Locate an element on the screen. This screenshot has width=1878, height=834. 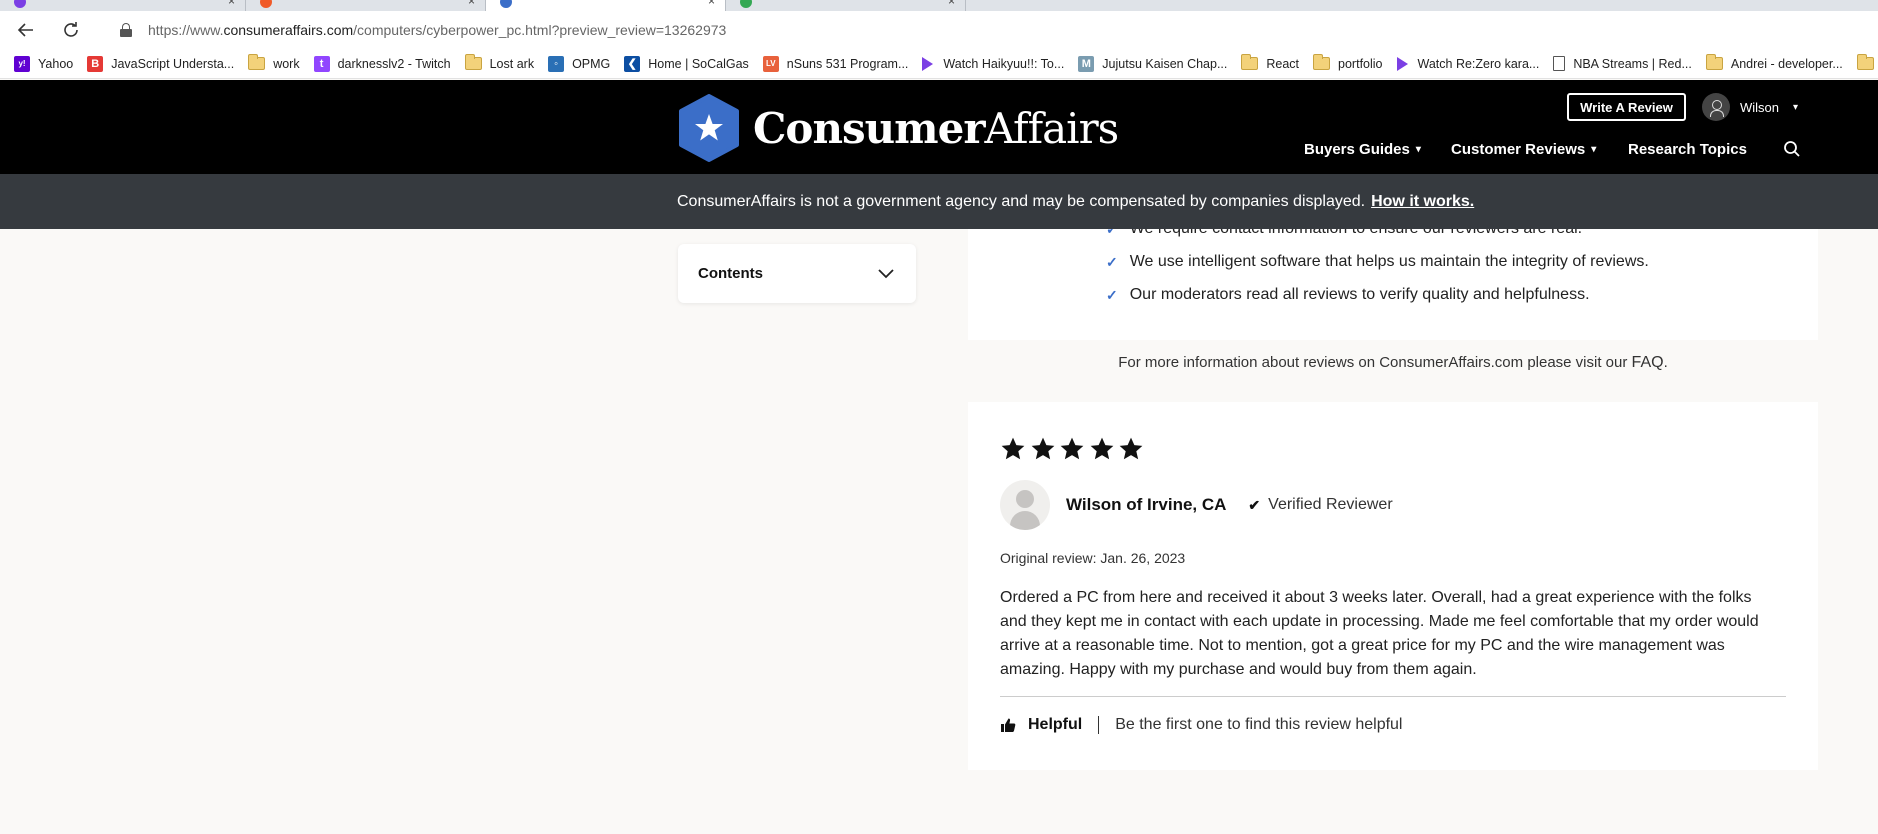
yahoo-icon: y! is located at coordinates (22, 63).